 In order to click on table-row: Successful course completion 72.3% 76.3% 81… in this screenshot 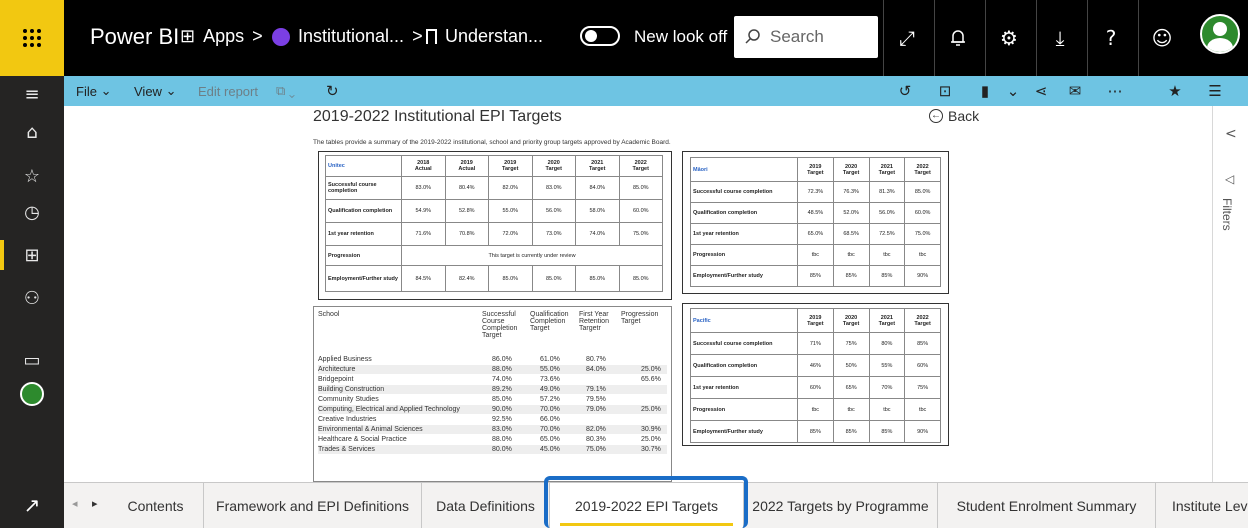, I will do `click(815, 192)`.